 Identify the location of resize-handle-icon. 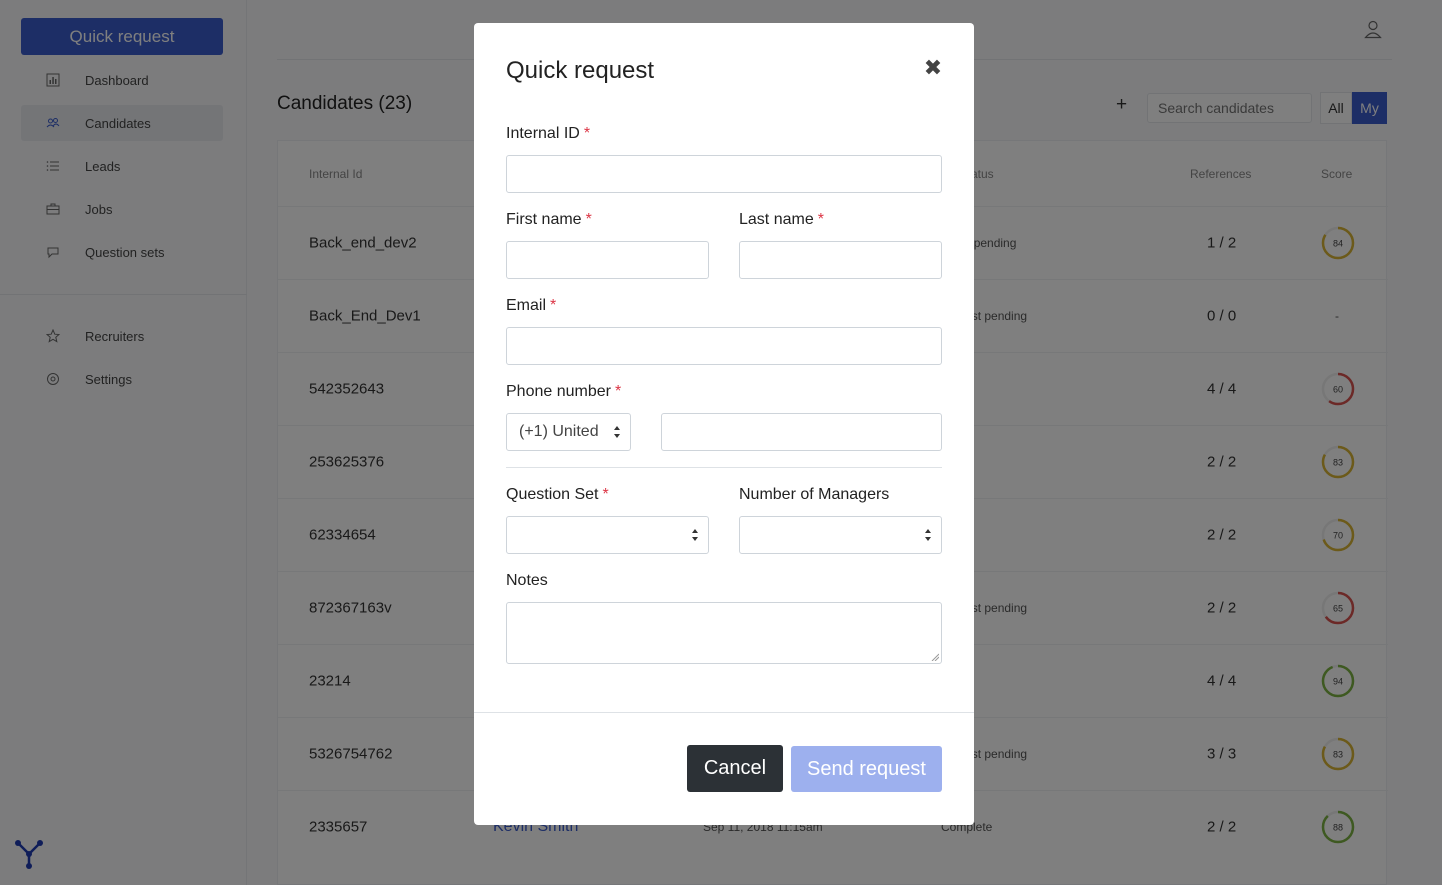
(935, 657).